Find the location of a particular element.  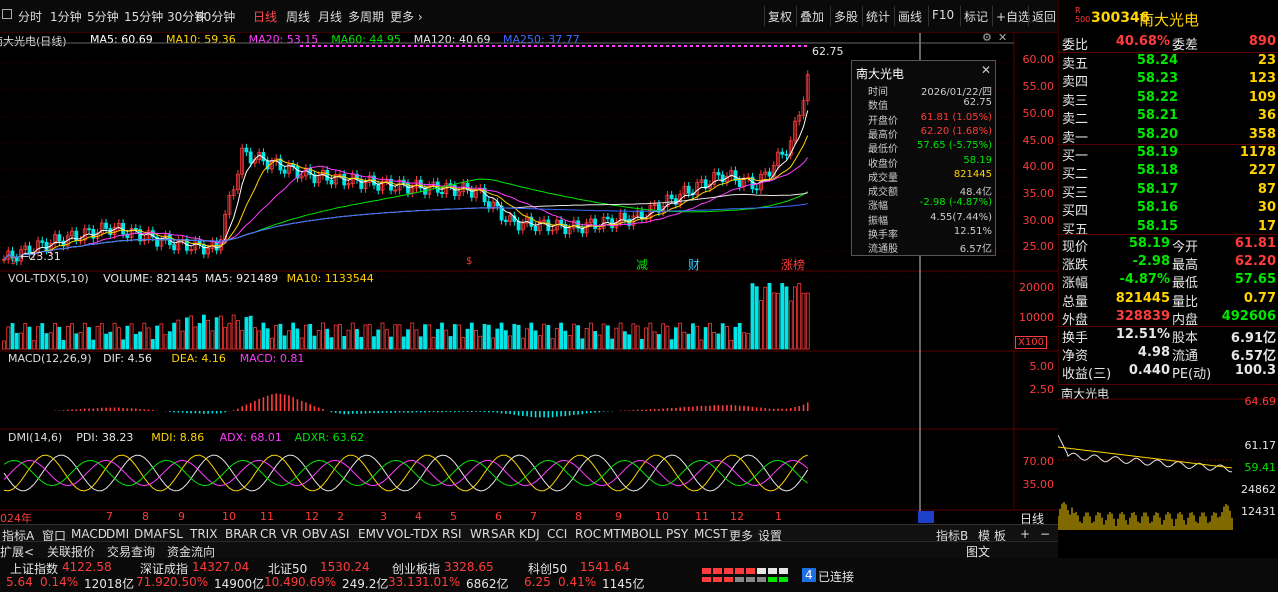

indicator-tab-16: SAR is located at coordinates (503, 534).